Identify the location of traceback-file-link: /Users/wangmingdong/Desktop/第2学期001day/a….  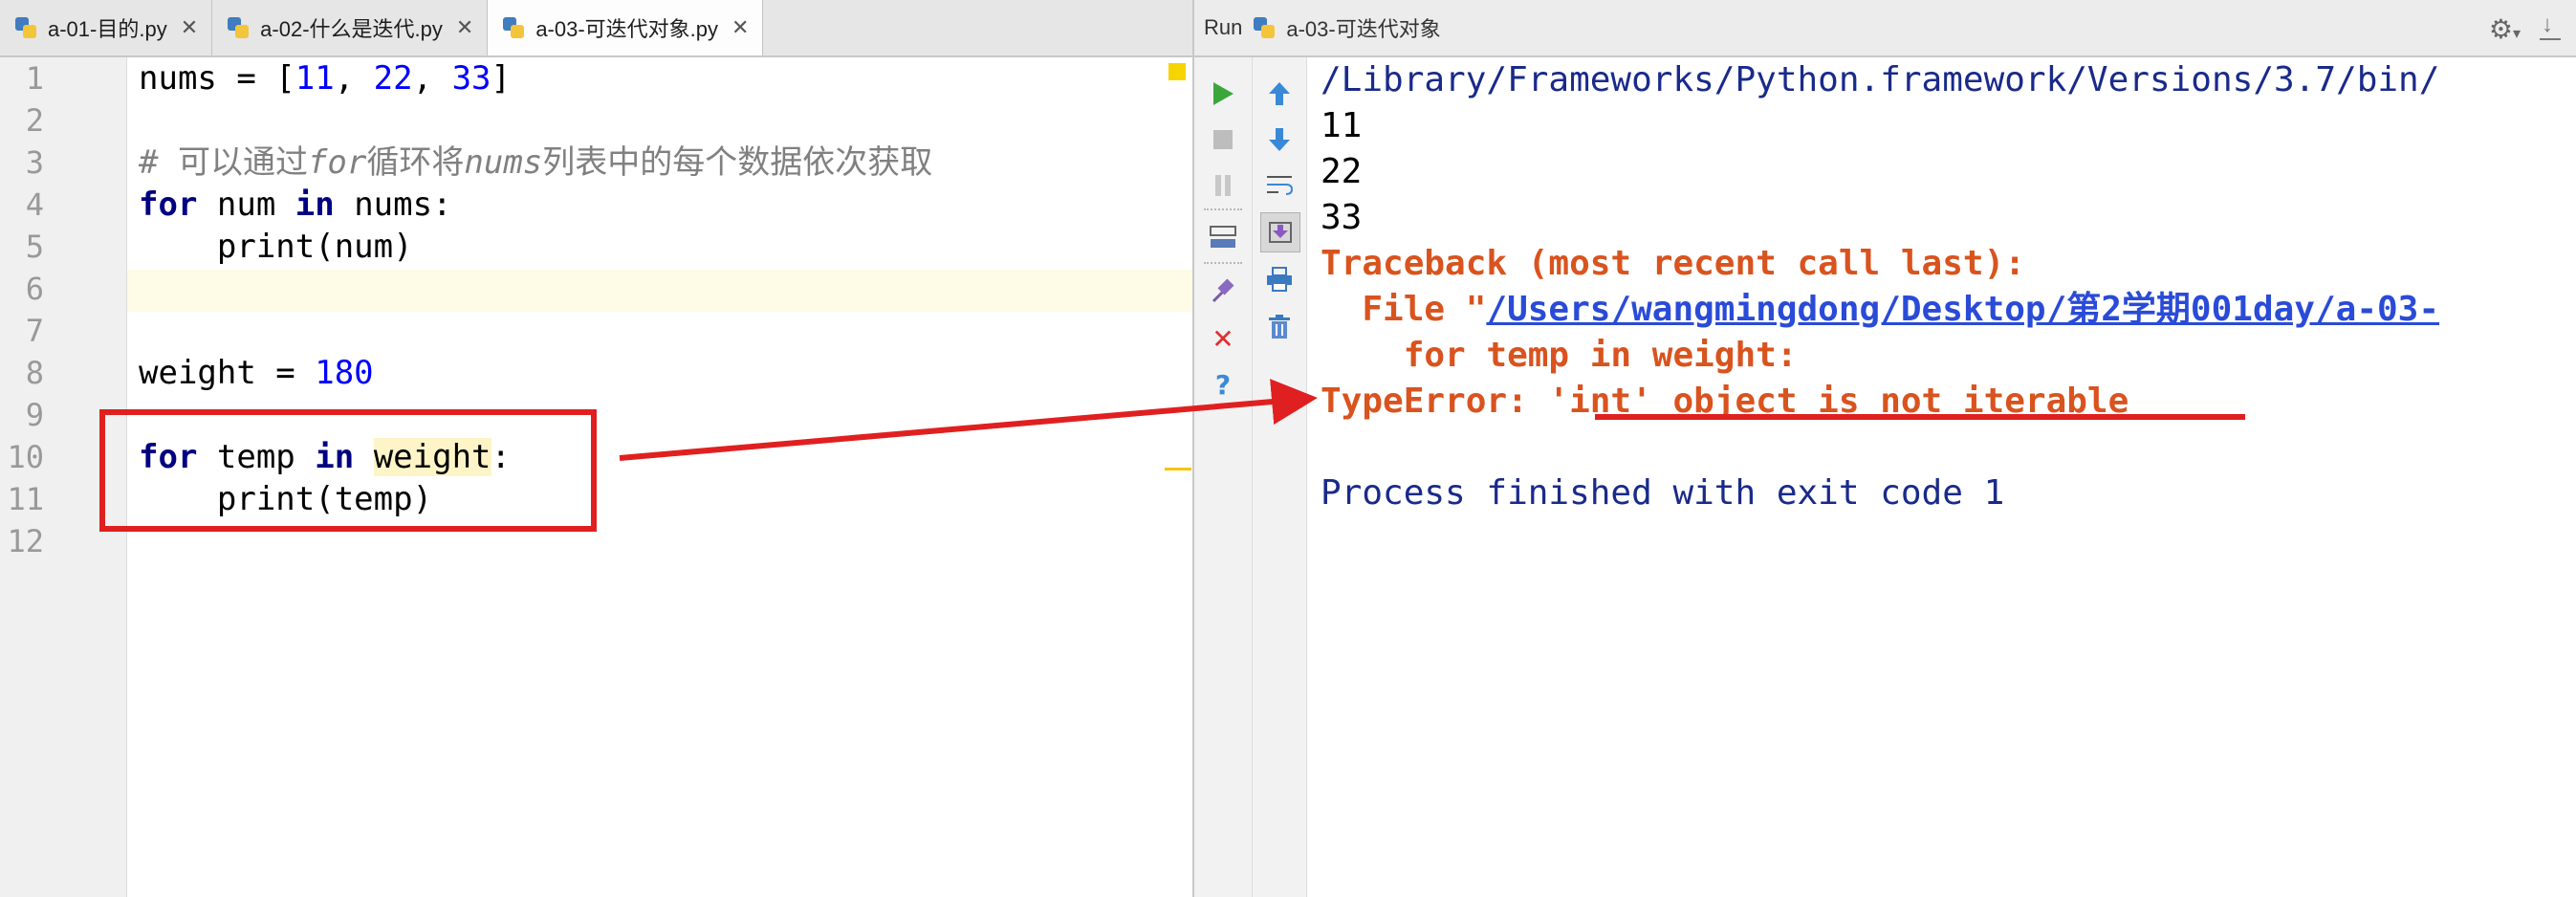
(1962, 309).